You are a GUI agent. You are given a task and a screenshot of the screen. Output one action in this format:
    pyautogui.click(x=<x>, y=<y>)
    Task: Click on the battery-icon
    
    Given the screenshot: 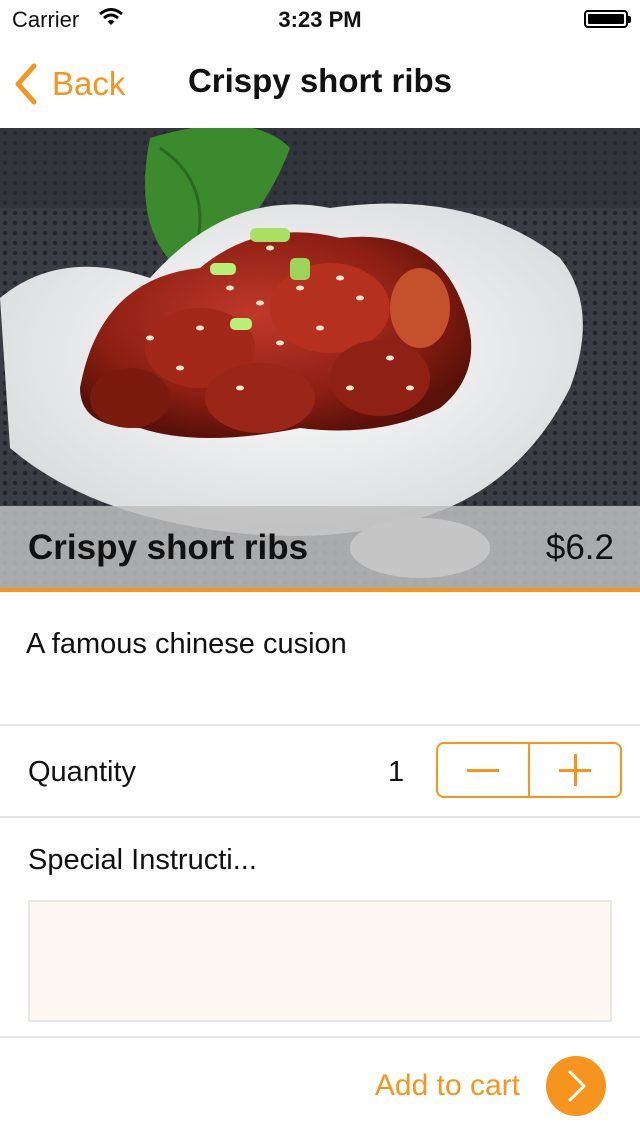 What is the action you would take?
    pyautogui.click(x=607, y=19)
    